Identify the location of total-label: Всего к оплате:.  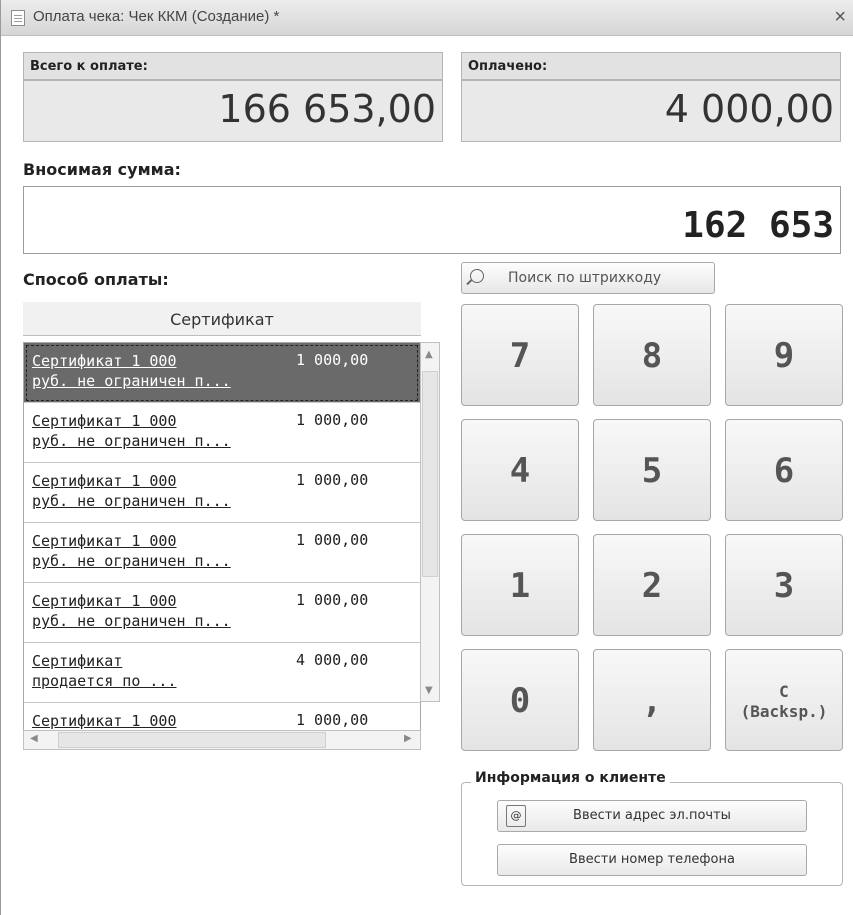
(233, 66).